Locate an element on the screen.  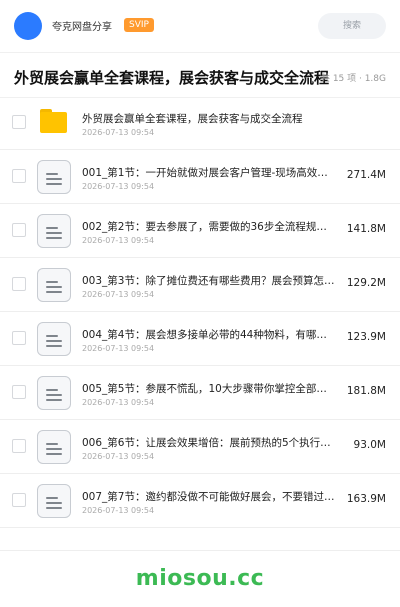
footer: miosou.cc is located at coordinates (200, 575).